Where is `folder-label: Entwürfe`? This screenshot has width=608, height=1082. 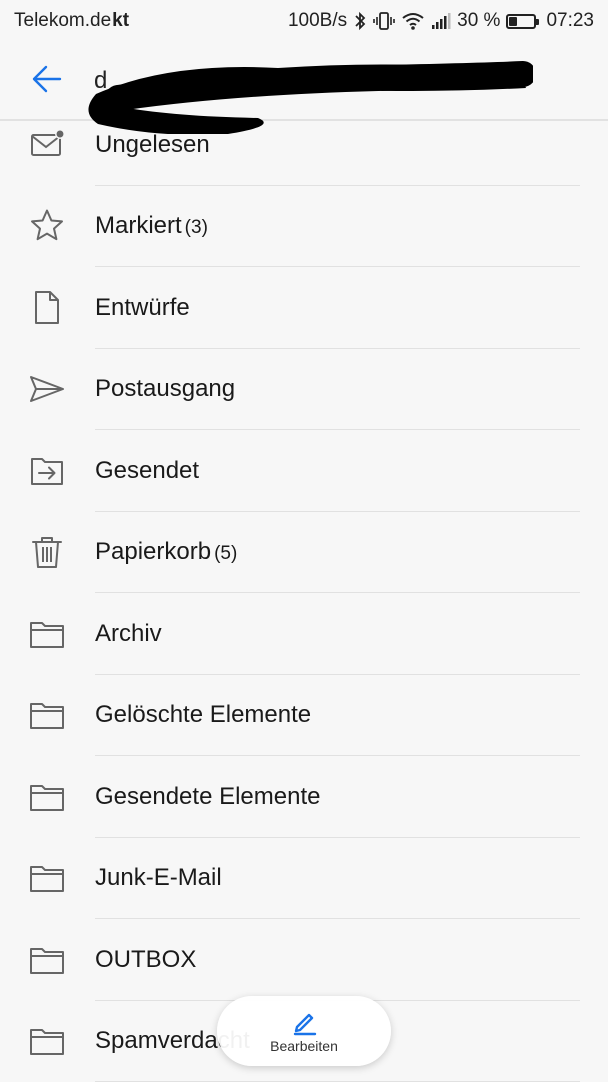
folder-label: Entwürfe is located at coordinates (142, 308).